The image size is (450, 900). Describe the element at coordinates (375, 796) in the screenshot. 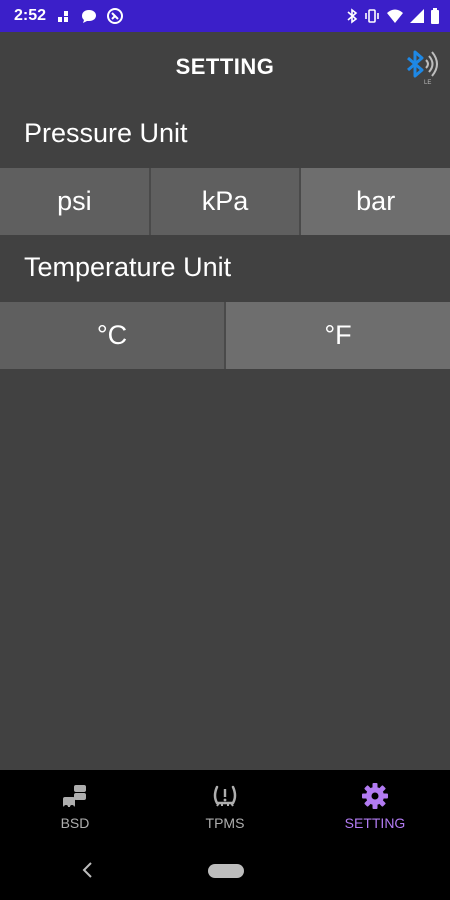

I see `gear-icon` at that location.